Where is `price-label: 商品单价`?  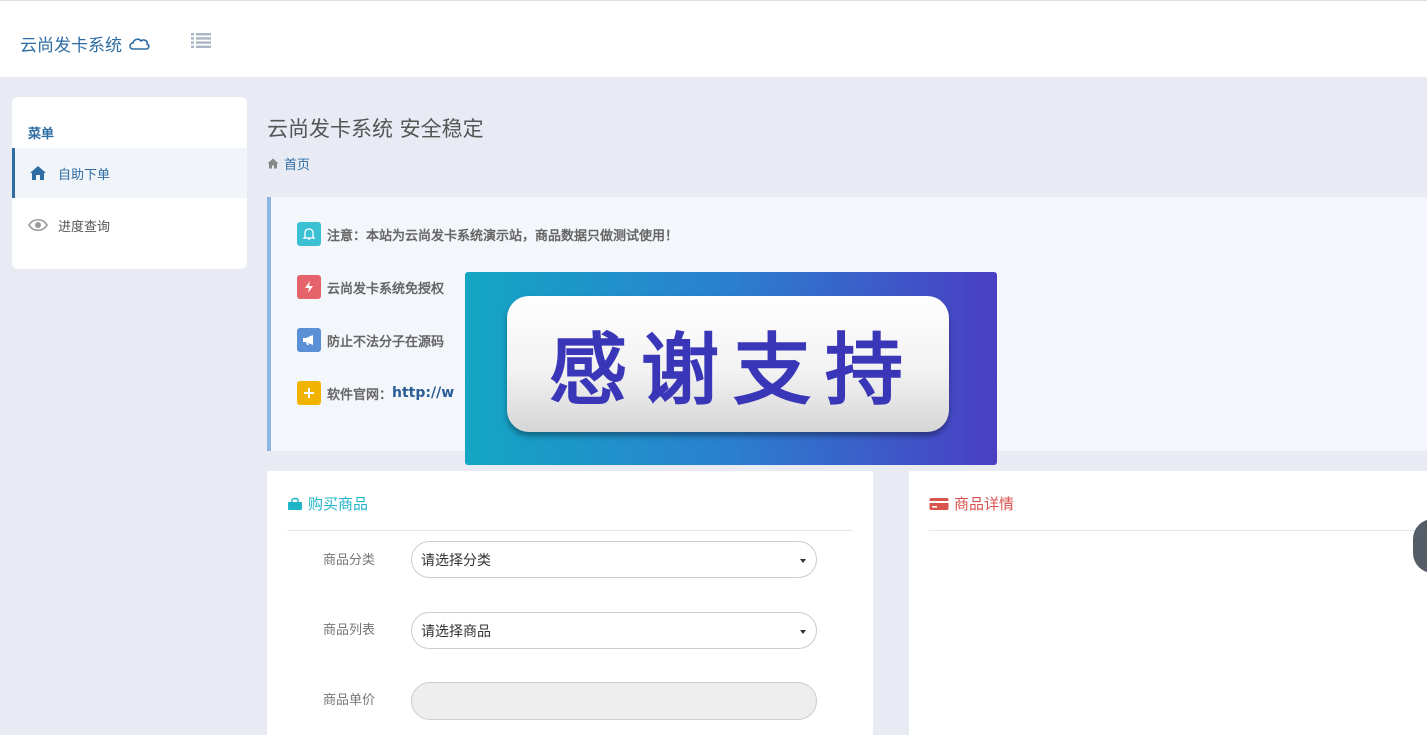
price-label: 商品单价 is located at coordinates (348, 700).